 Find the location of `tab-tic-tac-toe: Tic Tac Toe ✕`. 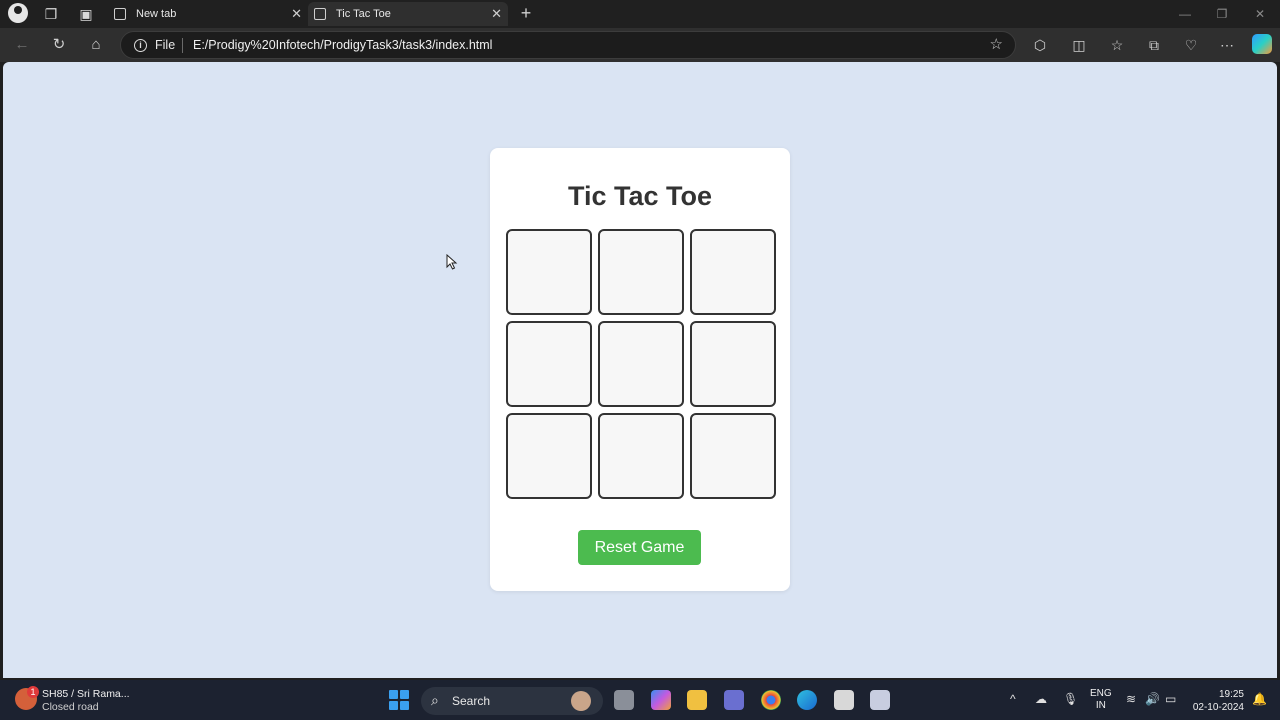

tab-tic-tac-toe: Tic Tac Toe ✕ is located at coordinates (408, 14).